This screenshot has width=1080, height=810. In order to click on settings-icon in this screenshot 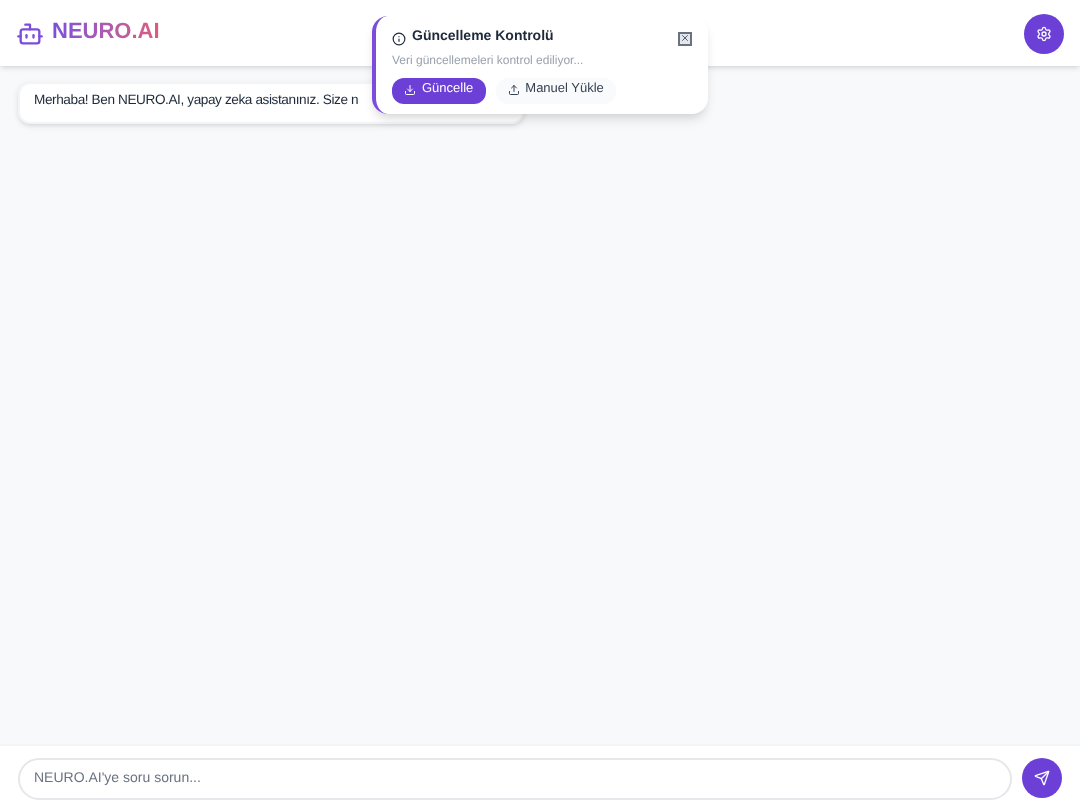, I will do `click(1044, 33)`.